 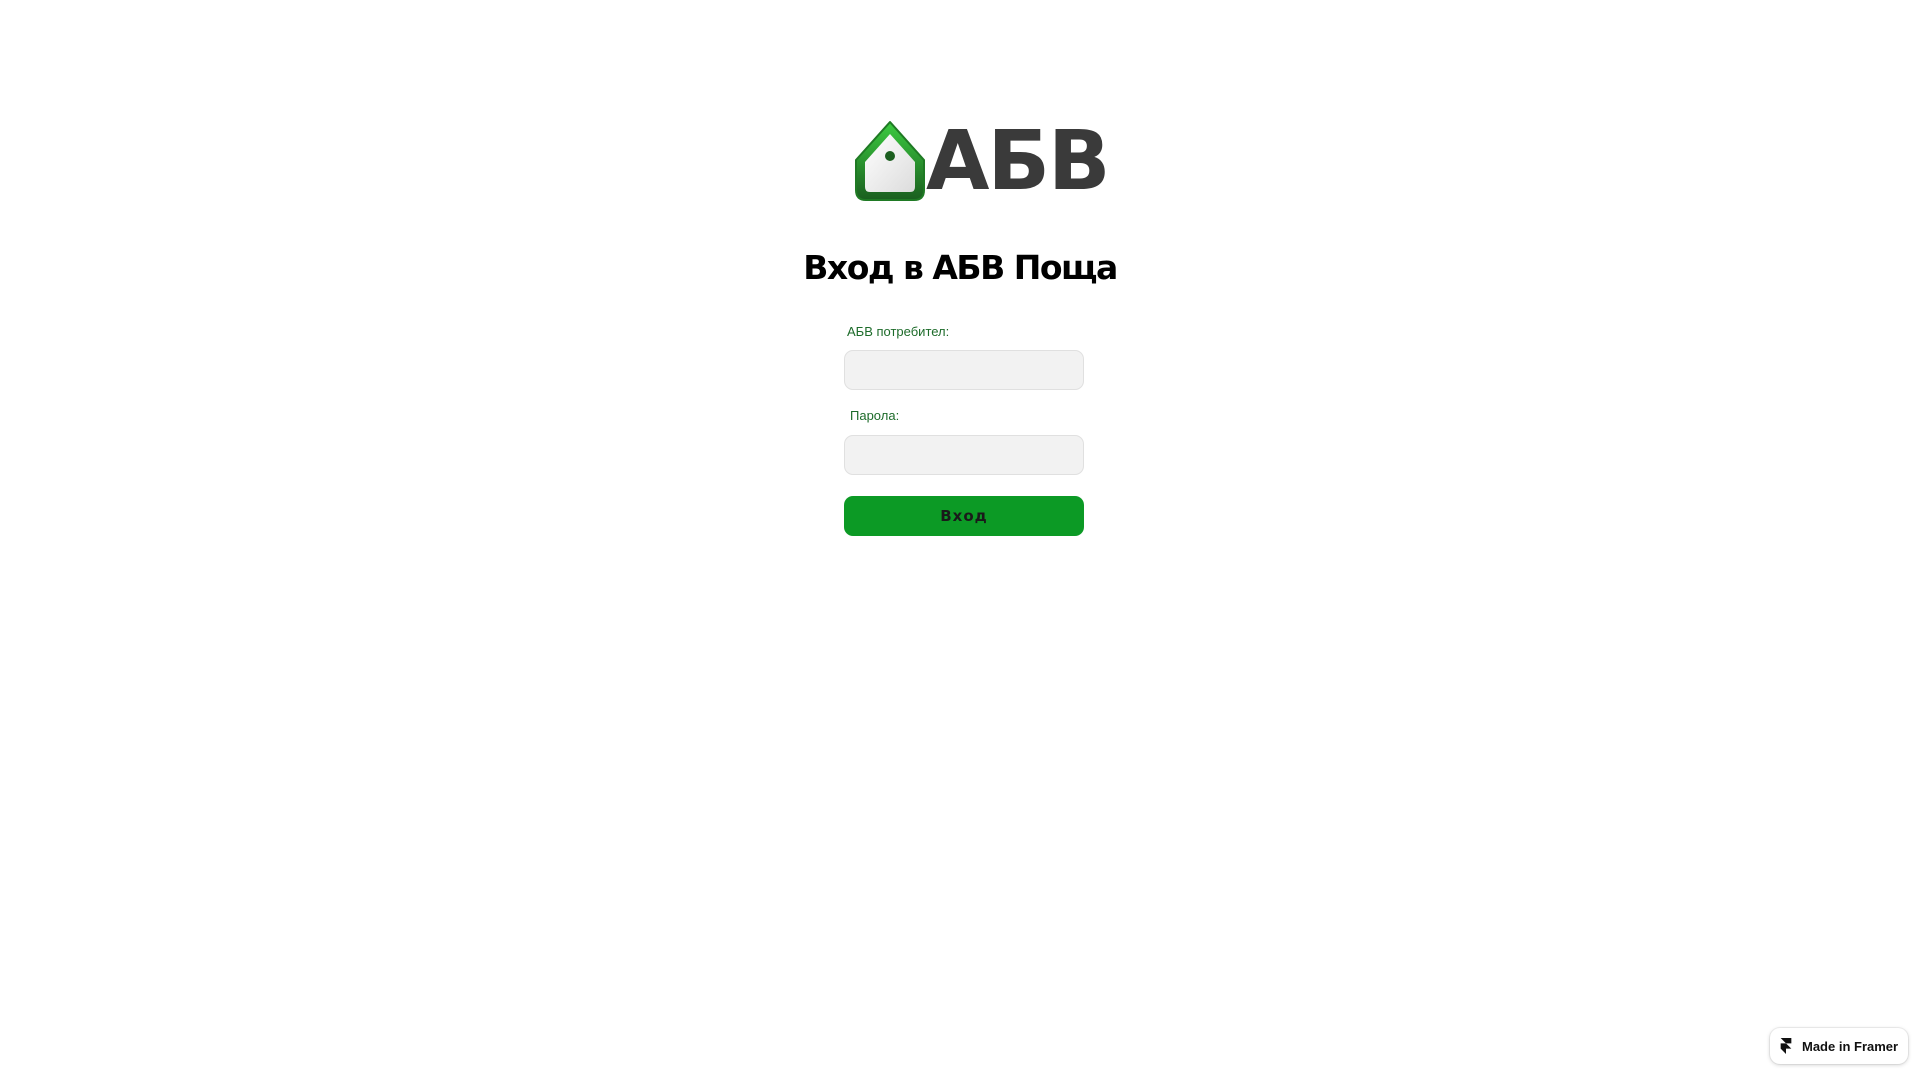 What do you see at coordinates (875, 415) in the screenshot?
I see `password-label: Парола:` at bounding box center [875, 415].